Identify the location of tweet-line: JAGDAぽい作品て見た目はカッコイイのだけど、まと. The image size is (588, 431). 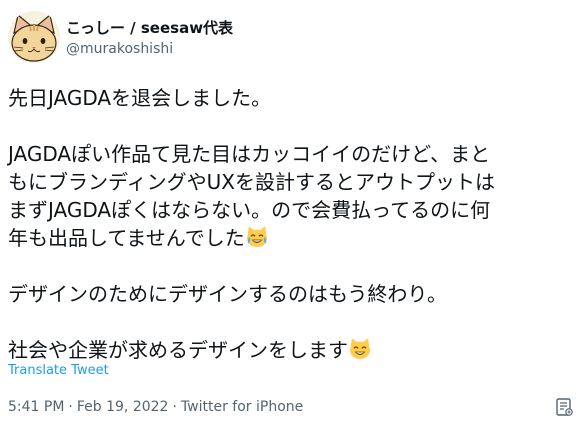
(249, 154).